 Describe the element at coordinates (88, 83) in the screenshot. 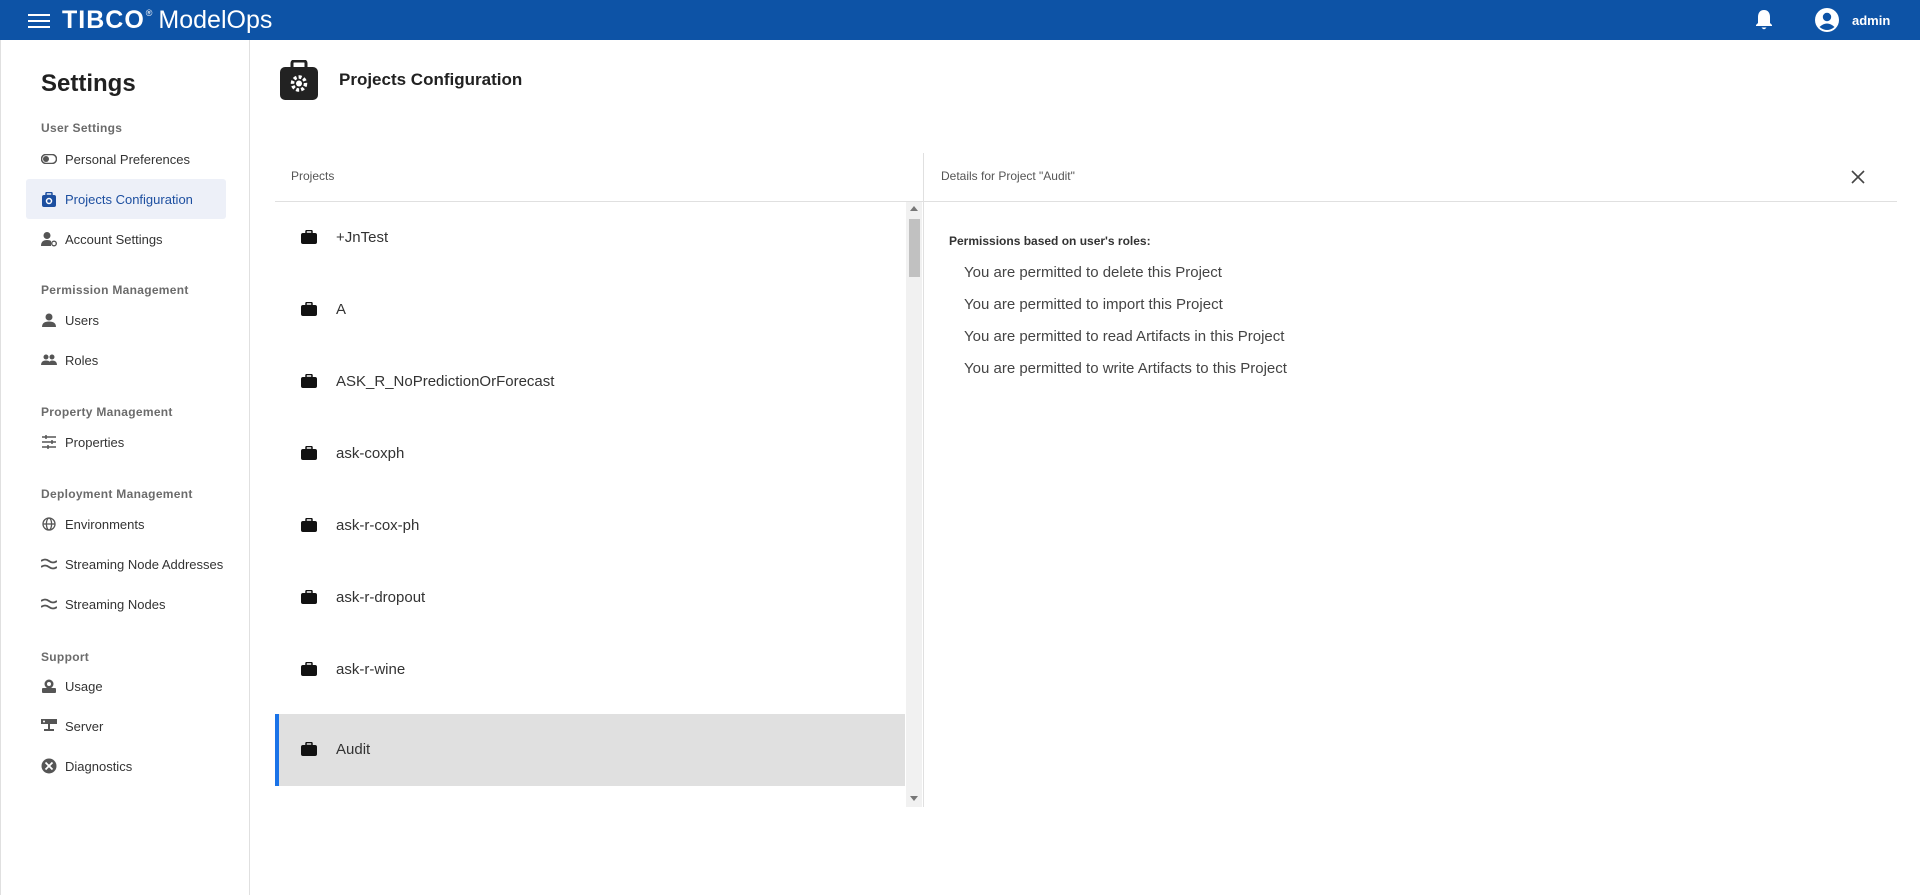

I see `sidebar-title: Settings` at that location.